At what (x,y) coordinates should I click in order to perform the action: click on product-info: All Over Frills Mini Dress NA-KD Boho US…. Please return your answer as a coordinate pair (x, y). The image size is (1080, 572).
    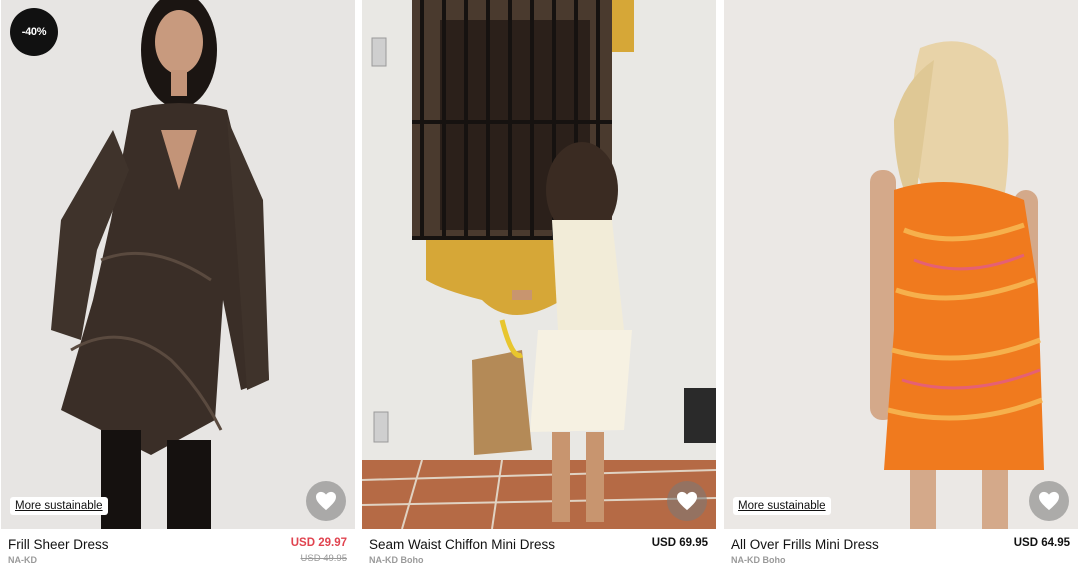
    Looking at the image, I should click on (901, 550).